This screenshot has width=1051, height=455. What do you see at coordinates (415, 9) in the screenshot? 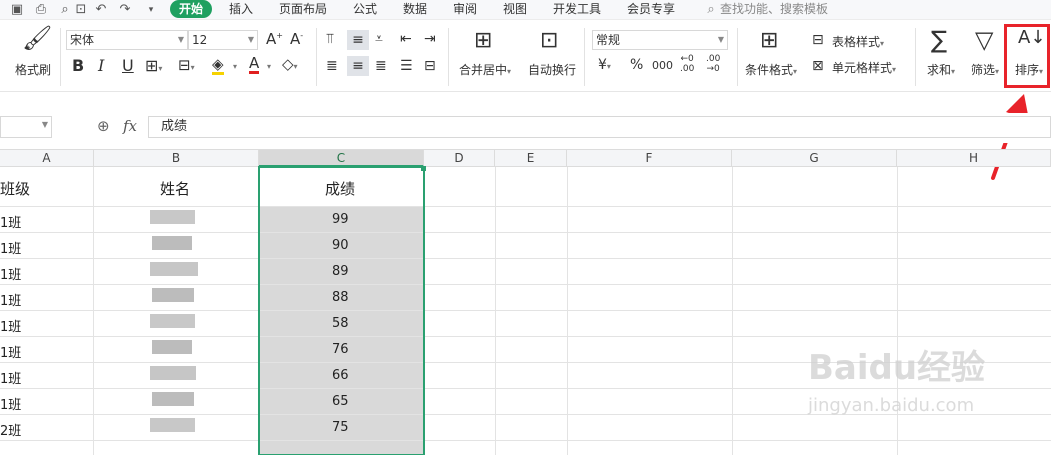
I see `tab-data: 数据` at bounding box center [415, 9].